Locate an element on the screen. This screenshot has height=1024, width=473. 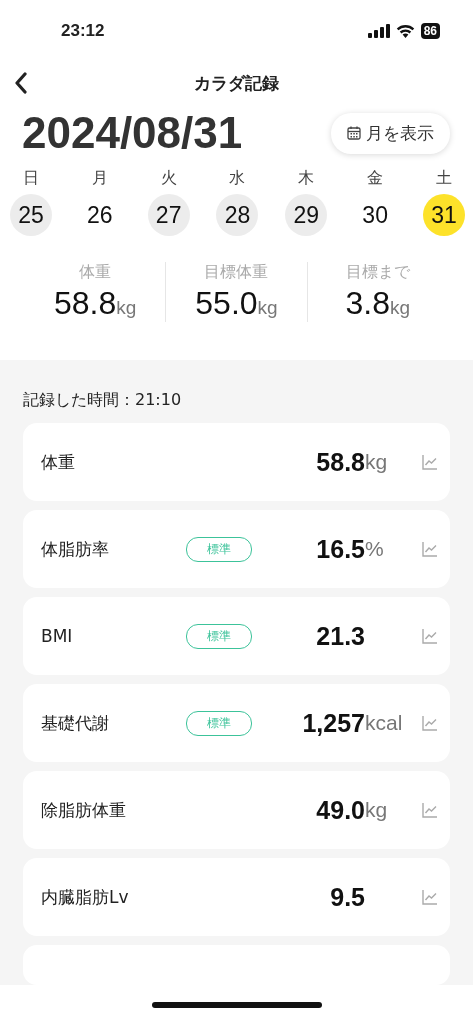
metric-unit: % is located at coordinates (374, 549).